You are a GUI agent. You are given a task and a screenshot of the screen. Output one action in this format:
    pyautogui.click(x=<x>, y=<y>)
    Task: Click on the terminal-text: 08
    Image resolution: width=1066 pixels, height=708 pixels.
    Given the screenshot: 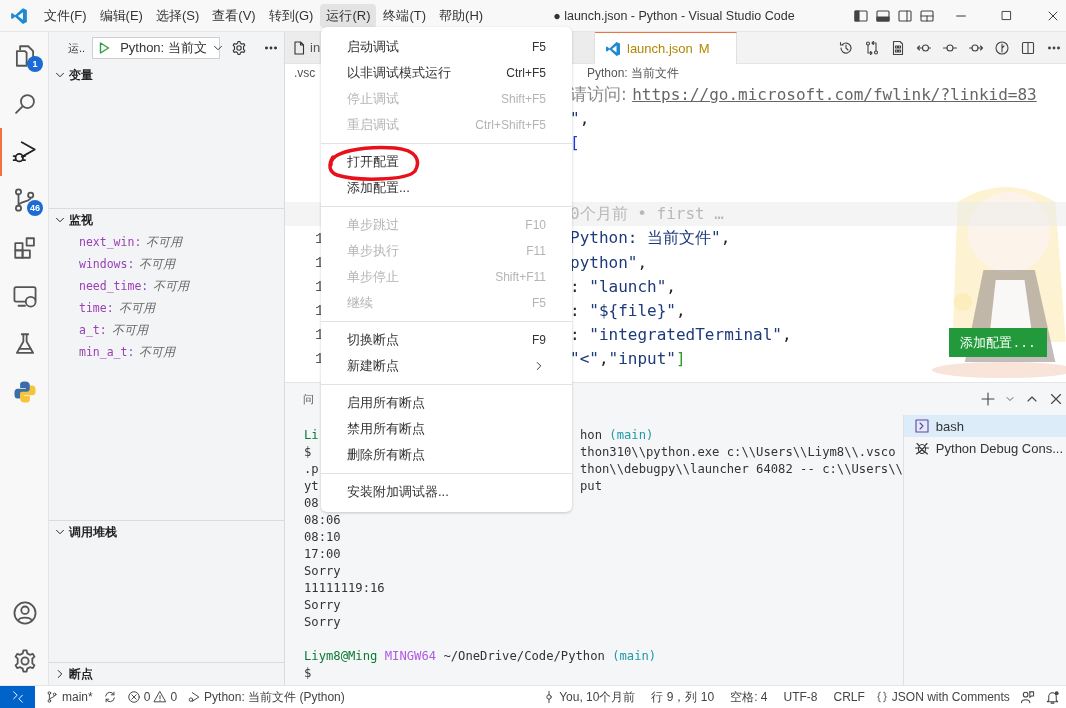 What is the action you would take?
    pyautogui.click(x=311, y=503)
    